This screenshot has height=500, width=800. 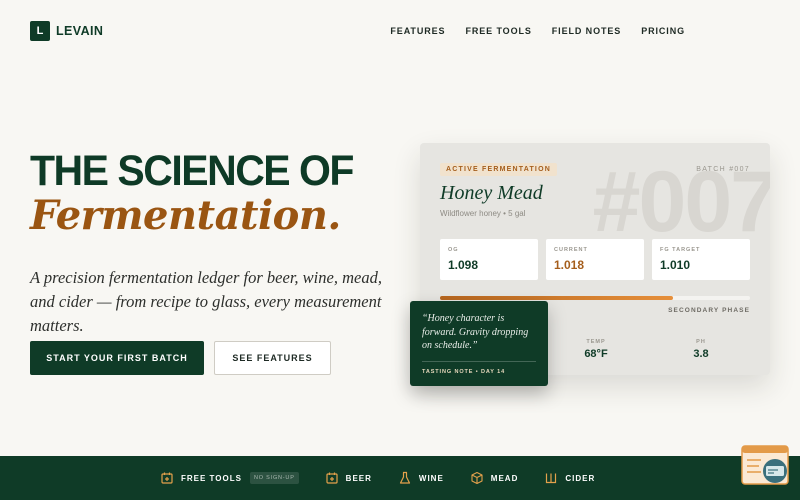 I want to click on batch-description: Wildflower honey • 5 gal, so click(x=483, y=213).